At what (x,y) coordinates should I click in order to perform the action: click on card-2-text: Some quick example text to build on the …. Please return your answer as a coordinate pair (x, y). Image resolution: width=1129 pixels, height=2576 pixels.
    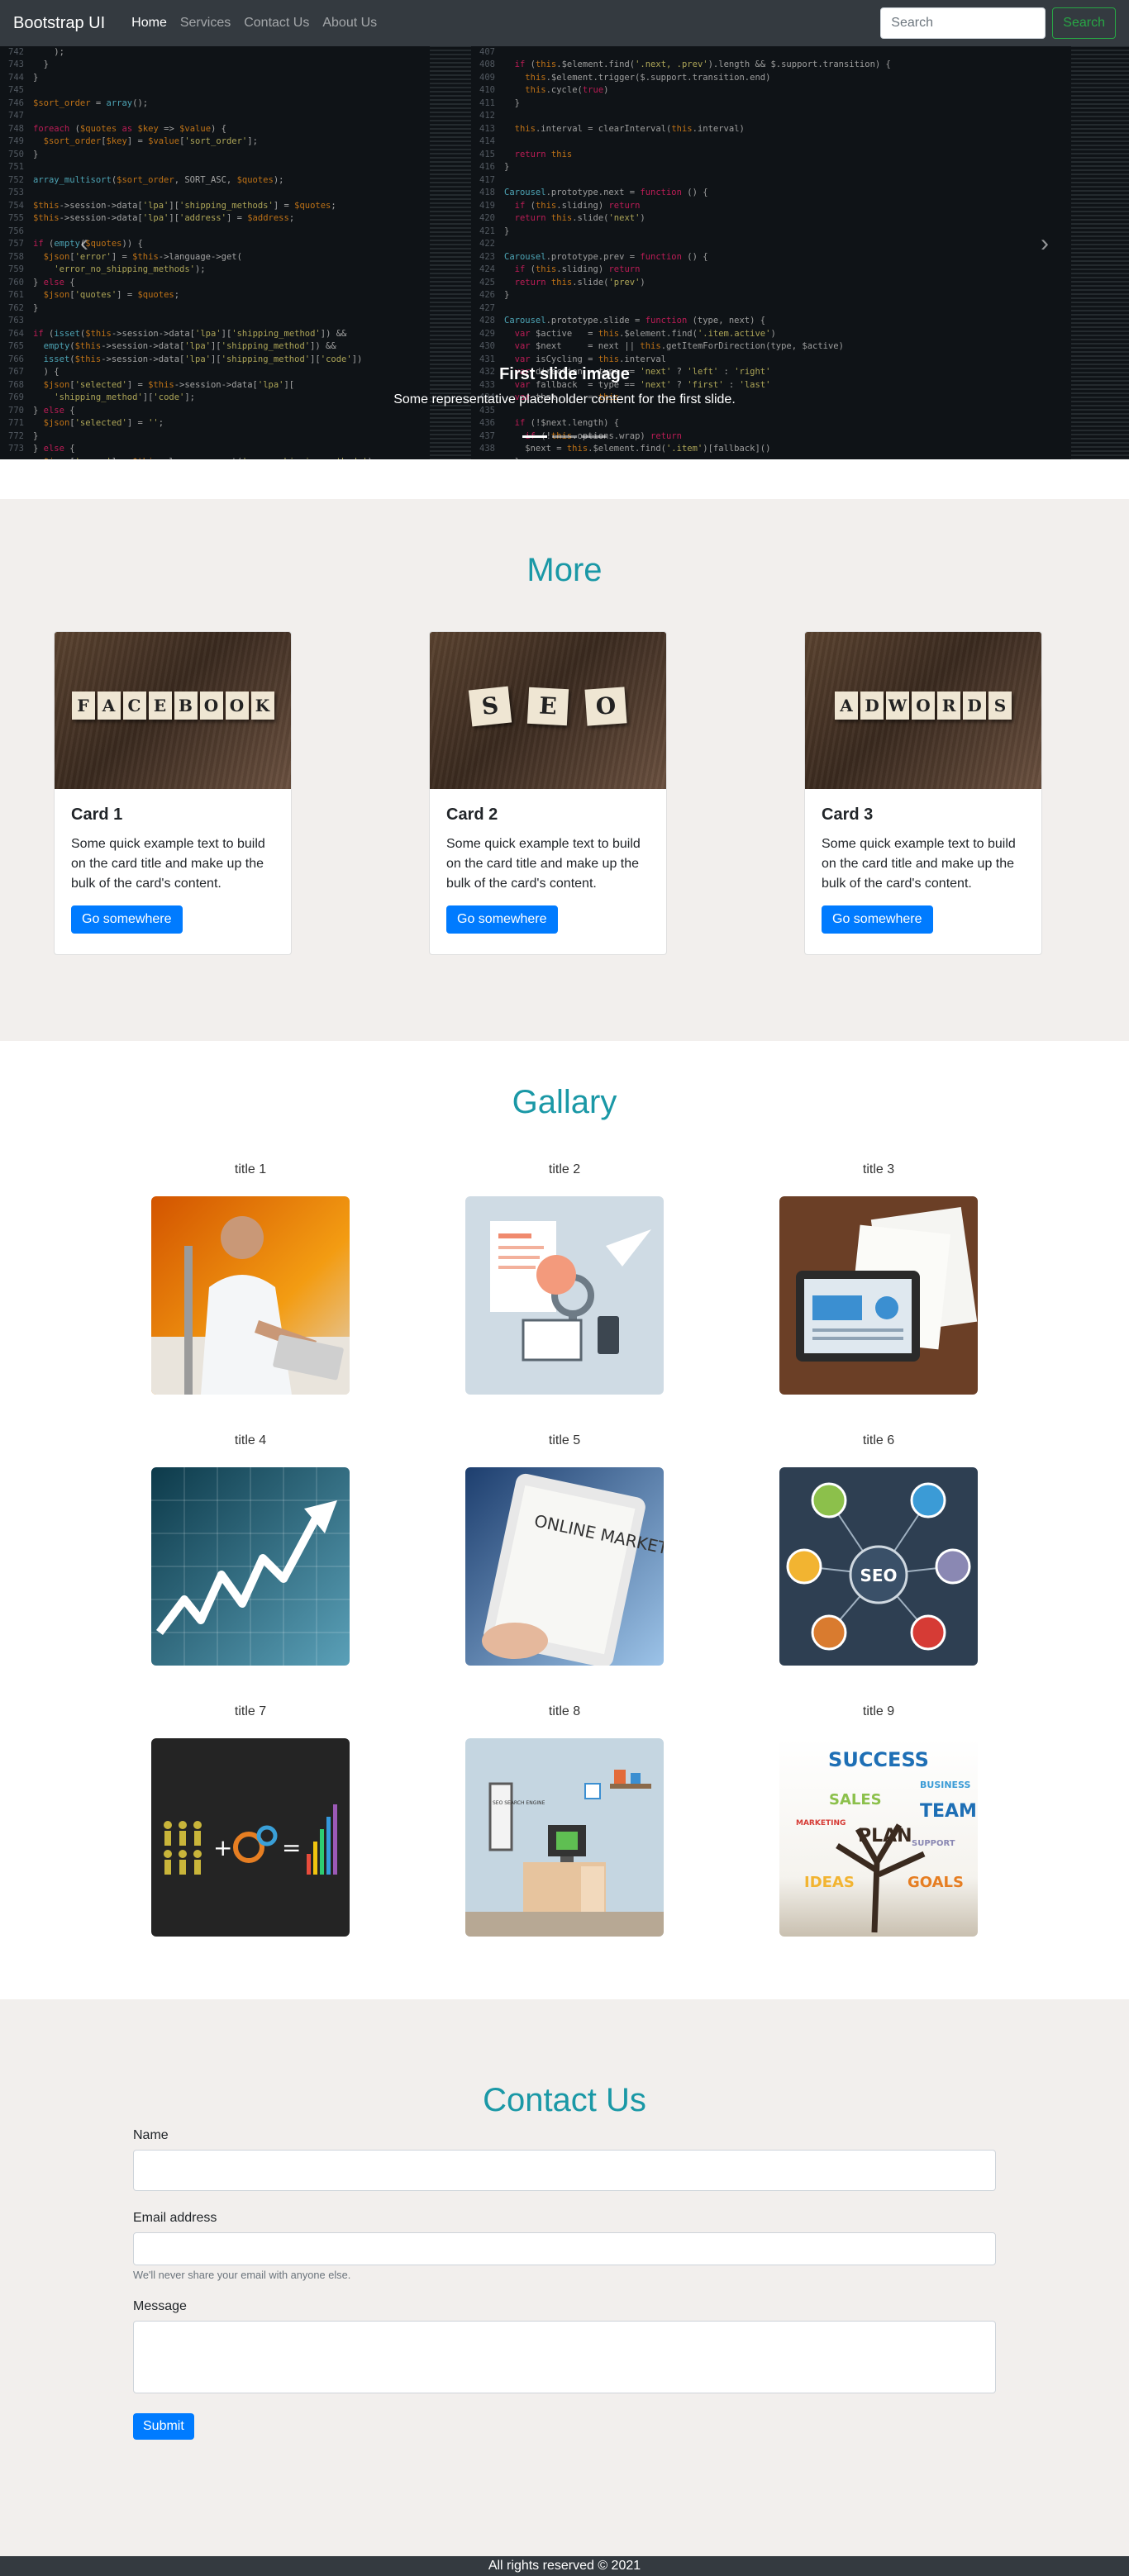
    Looking at the image, I should click on (543, 864).